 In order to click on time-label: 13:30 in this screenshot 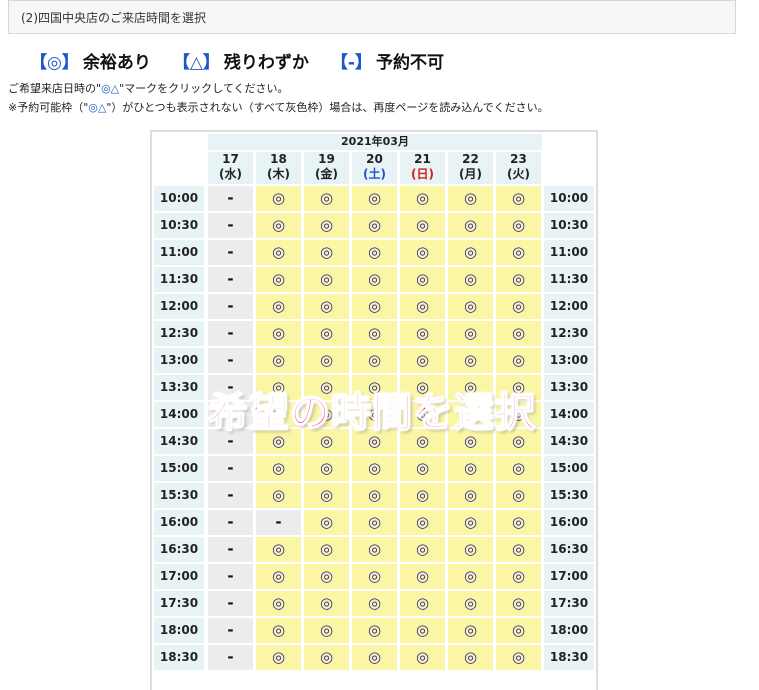, I will do `click(179, 387)`.